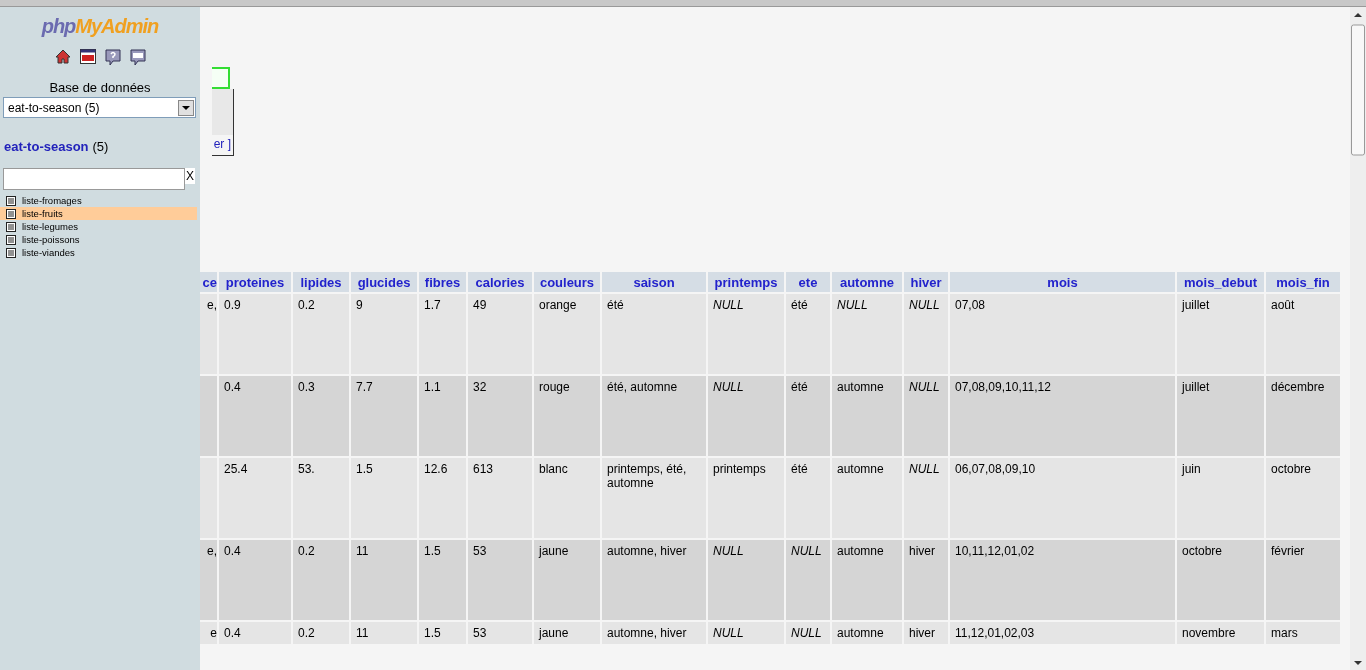  I want to click on table-cell: 11,12,01,02,03, so click(1062, 633).